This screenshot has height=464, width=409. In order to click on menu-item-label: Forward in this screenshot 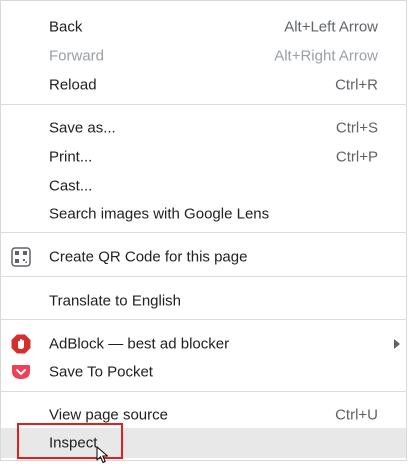, I will do `click(77, 55)`.